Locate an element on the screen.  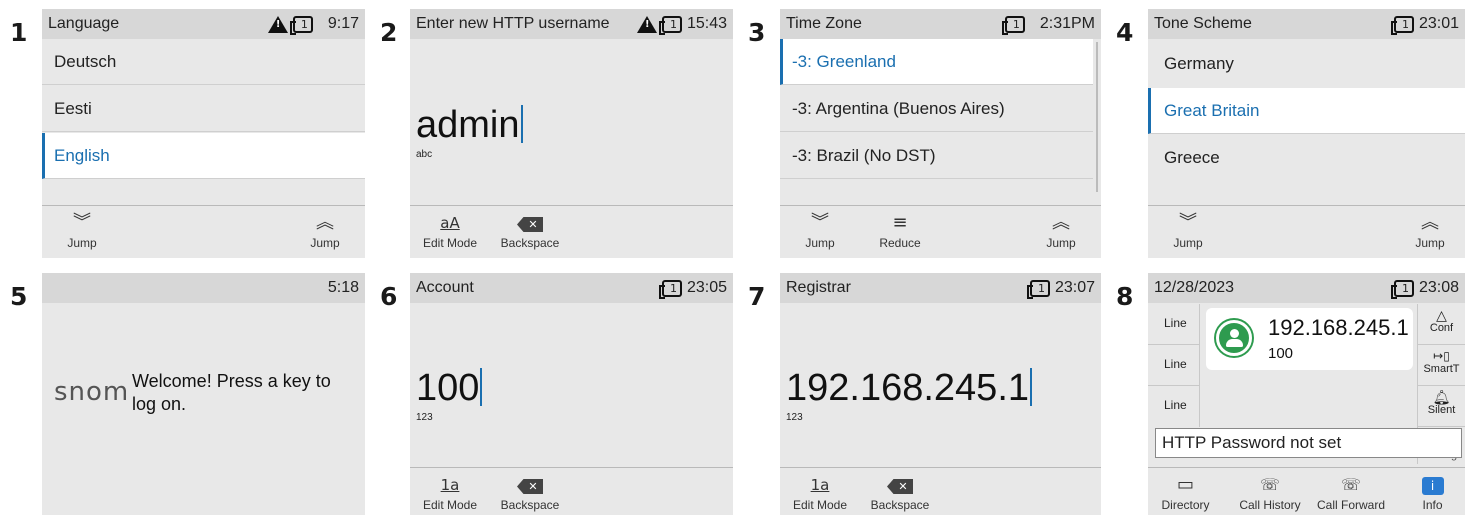
panel-number: 3 is located at coordinates (757, 32).